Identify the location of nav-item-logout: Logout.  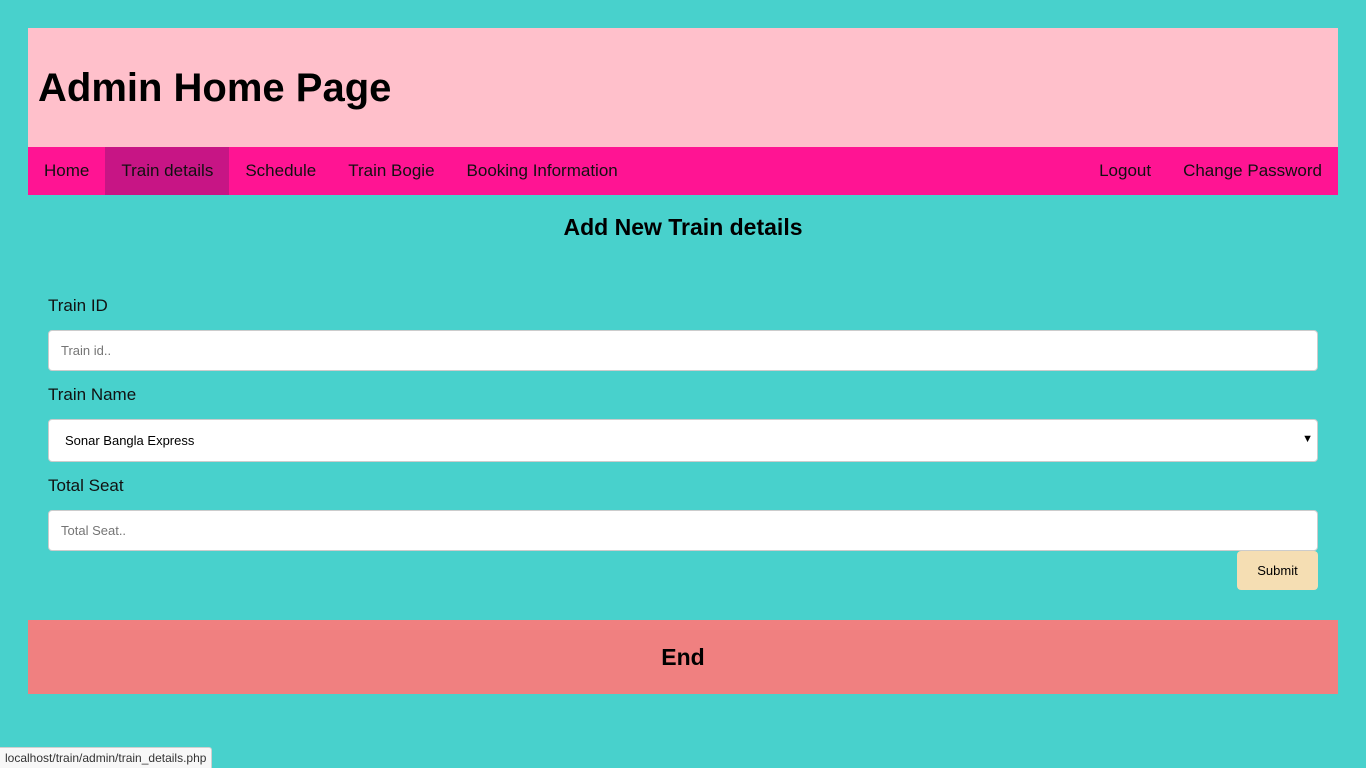
(1125, 171).